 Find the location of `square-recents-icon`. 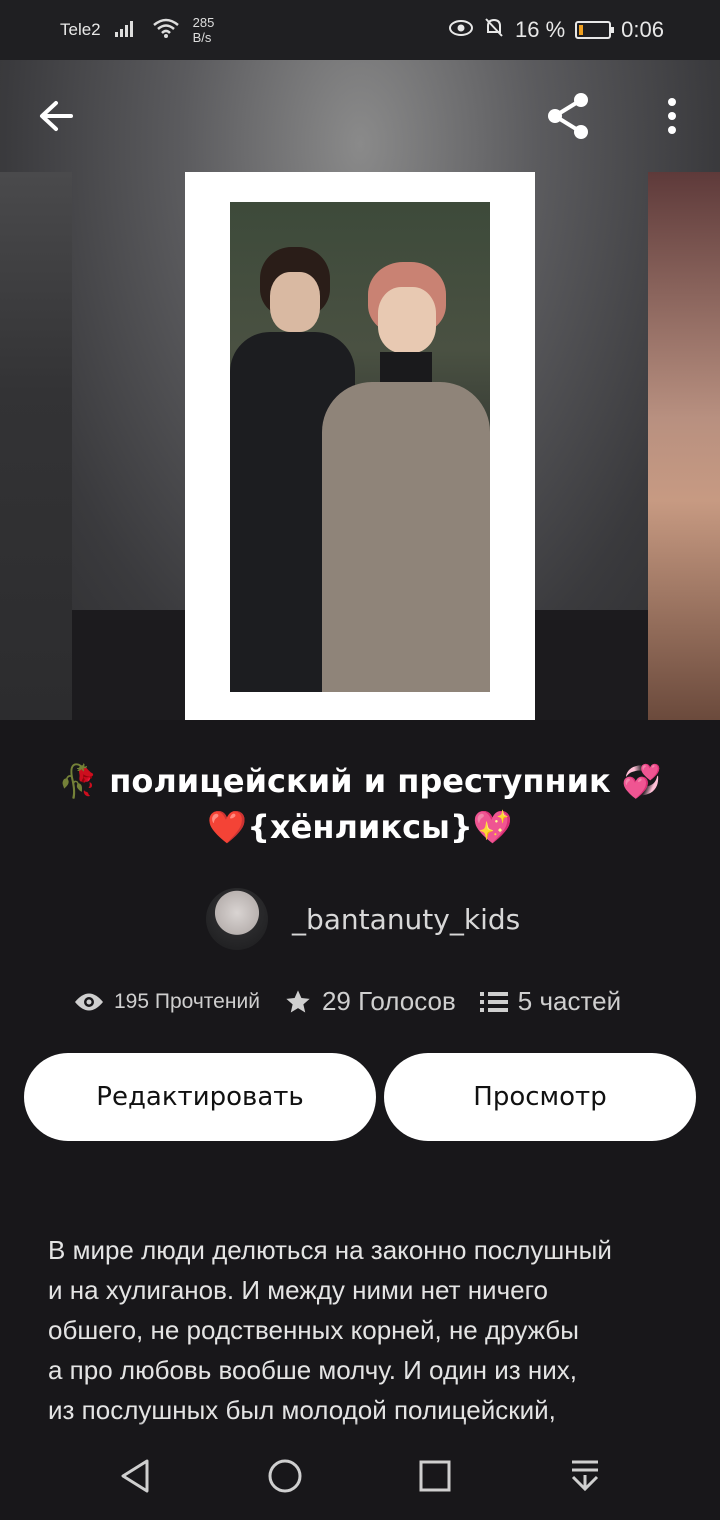

square-recents-icon is located at coordinates (435, 1476).